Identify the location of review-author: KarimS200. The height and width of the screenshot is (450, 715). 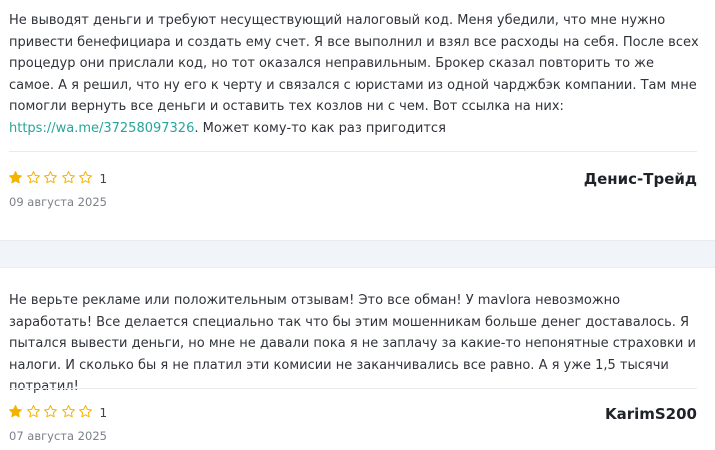
(650, 414).